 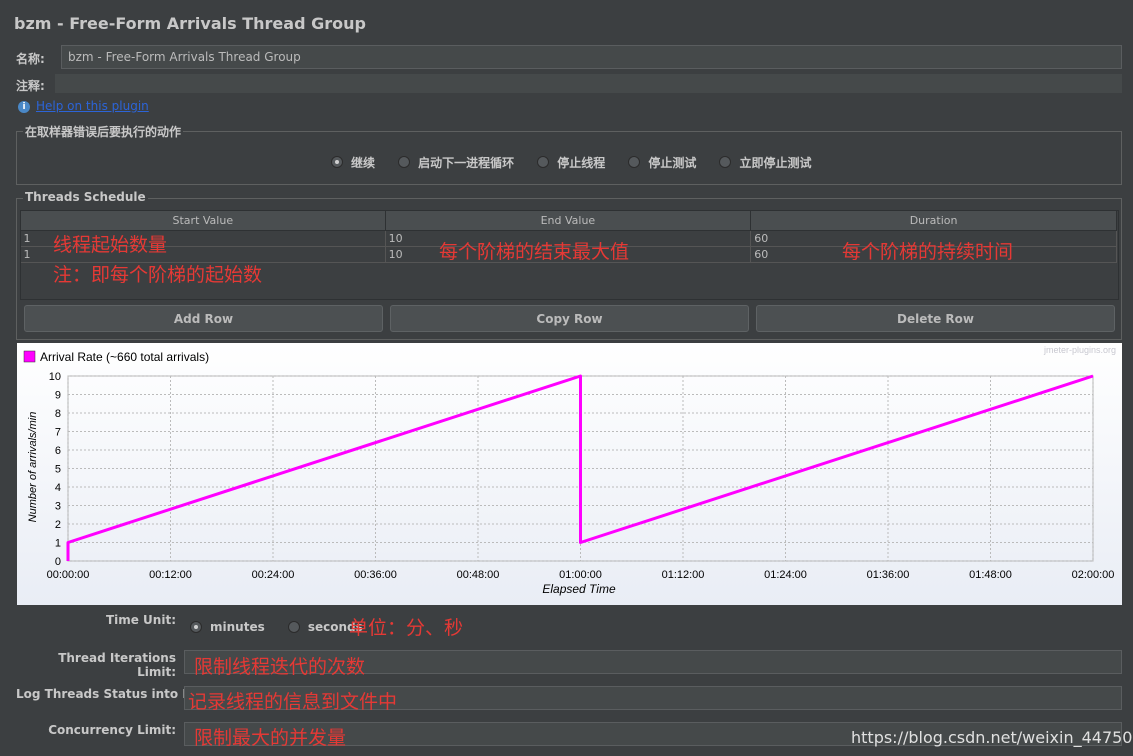 I want to click on error-action-options: 继续 启动下一进程循环 停止线程 停止测试 立即停止测试, so click(x=580, y=162).